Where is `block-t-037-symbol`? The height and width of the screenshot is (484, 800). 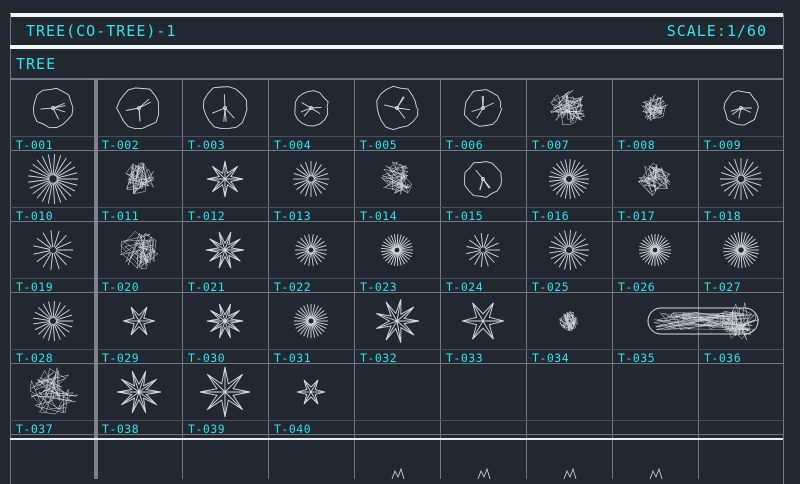
block-t-037-symbol is located at coordinates (53, 391).